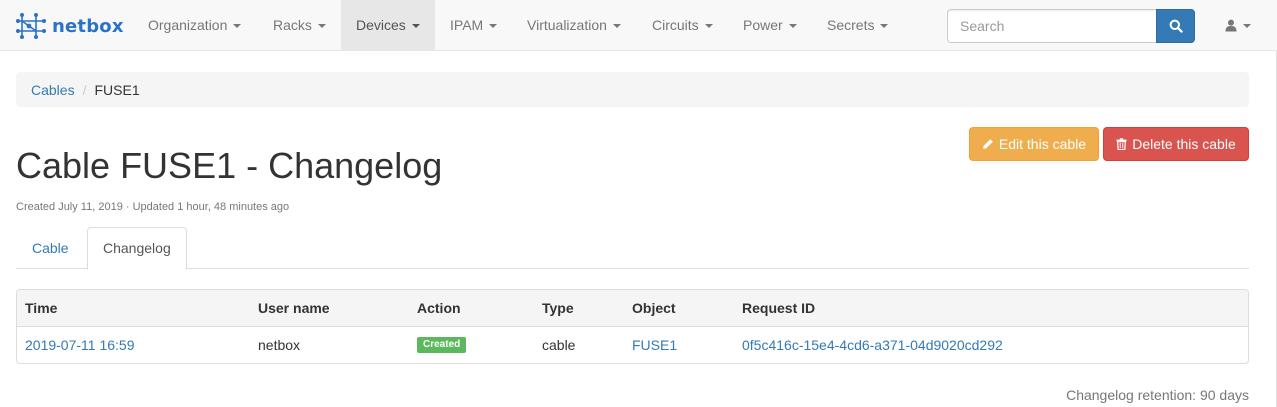  I want to click on row-action: Created, so click(442, 345).